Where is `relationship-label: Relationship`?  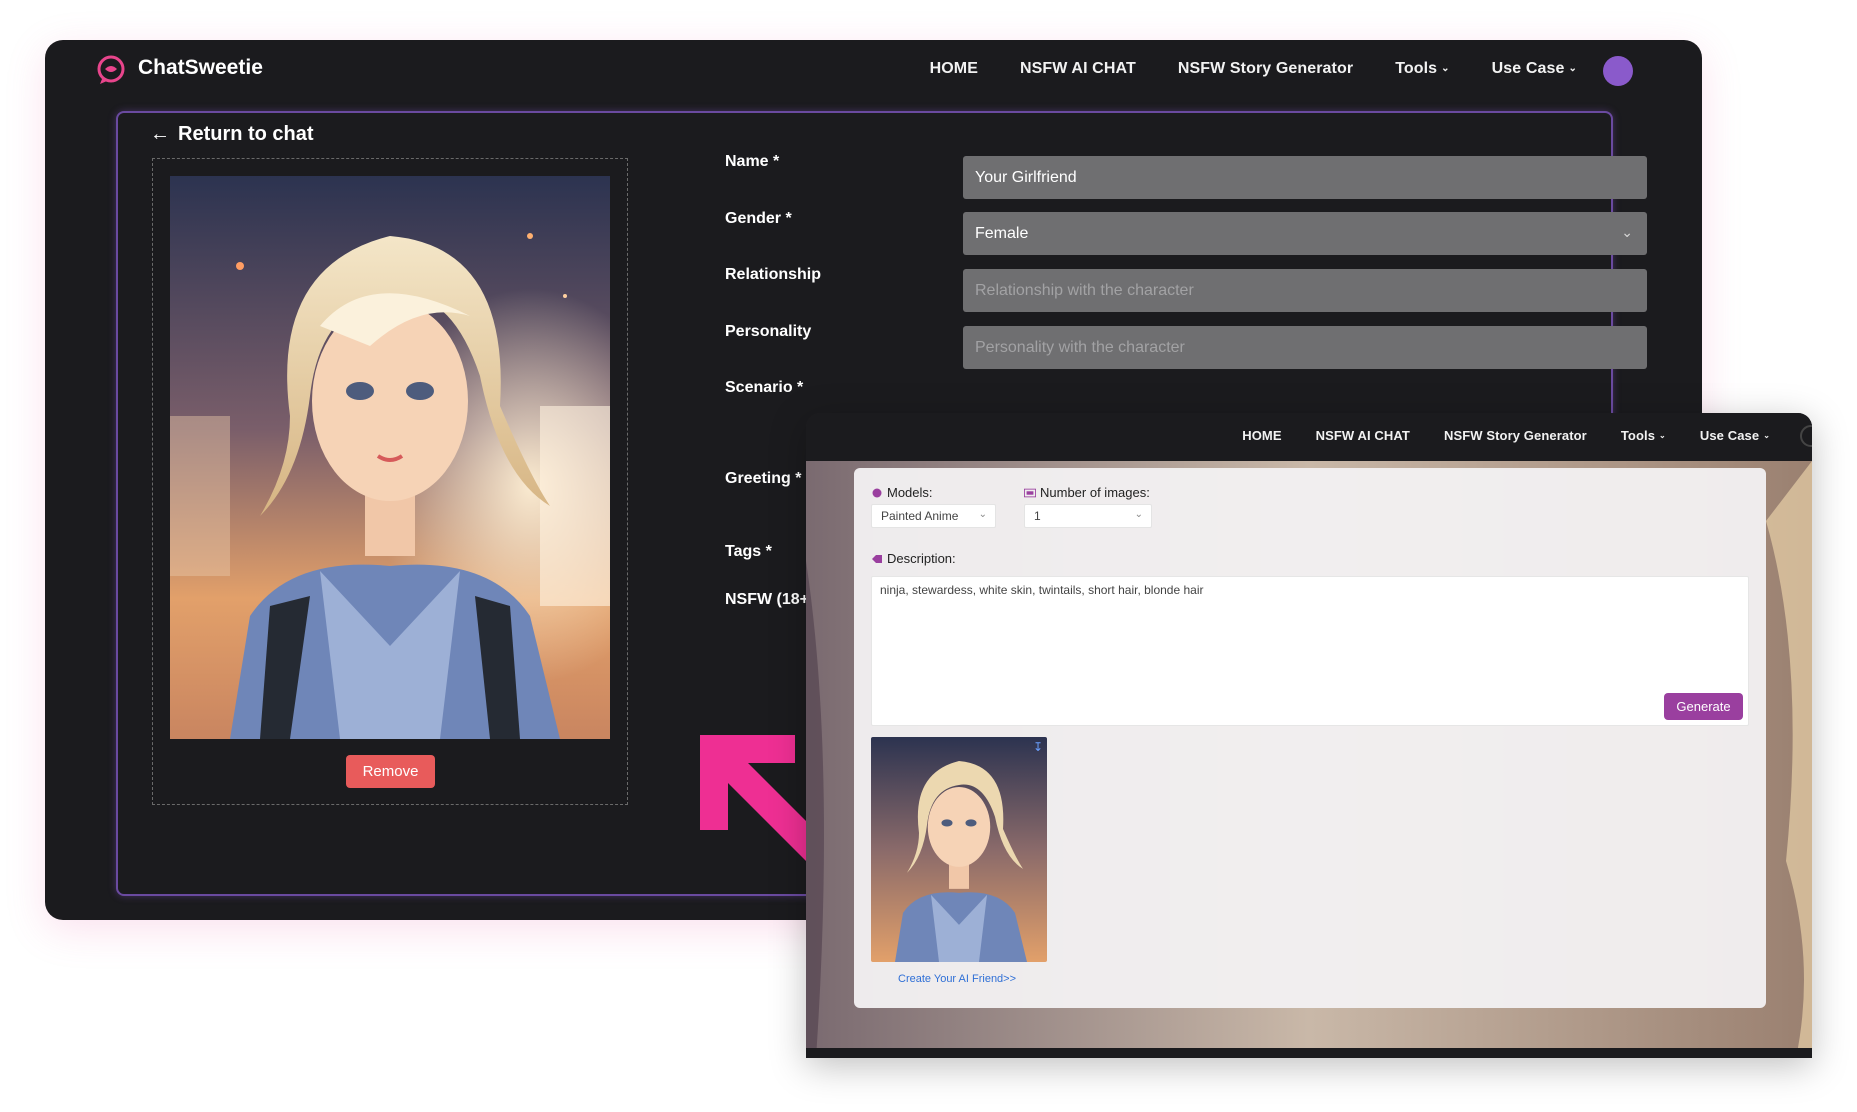 relationship-label: Relationship is located at coordinates (773, 274).